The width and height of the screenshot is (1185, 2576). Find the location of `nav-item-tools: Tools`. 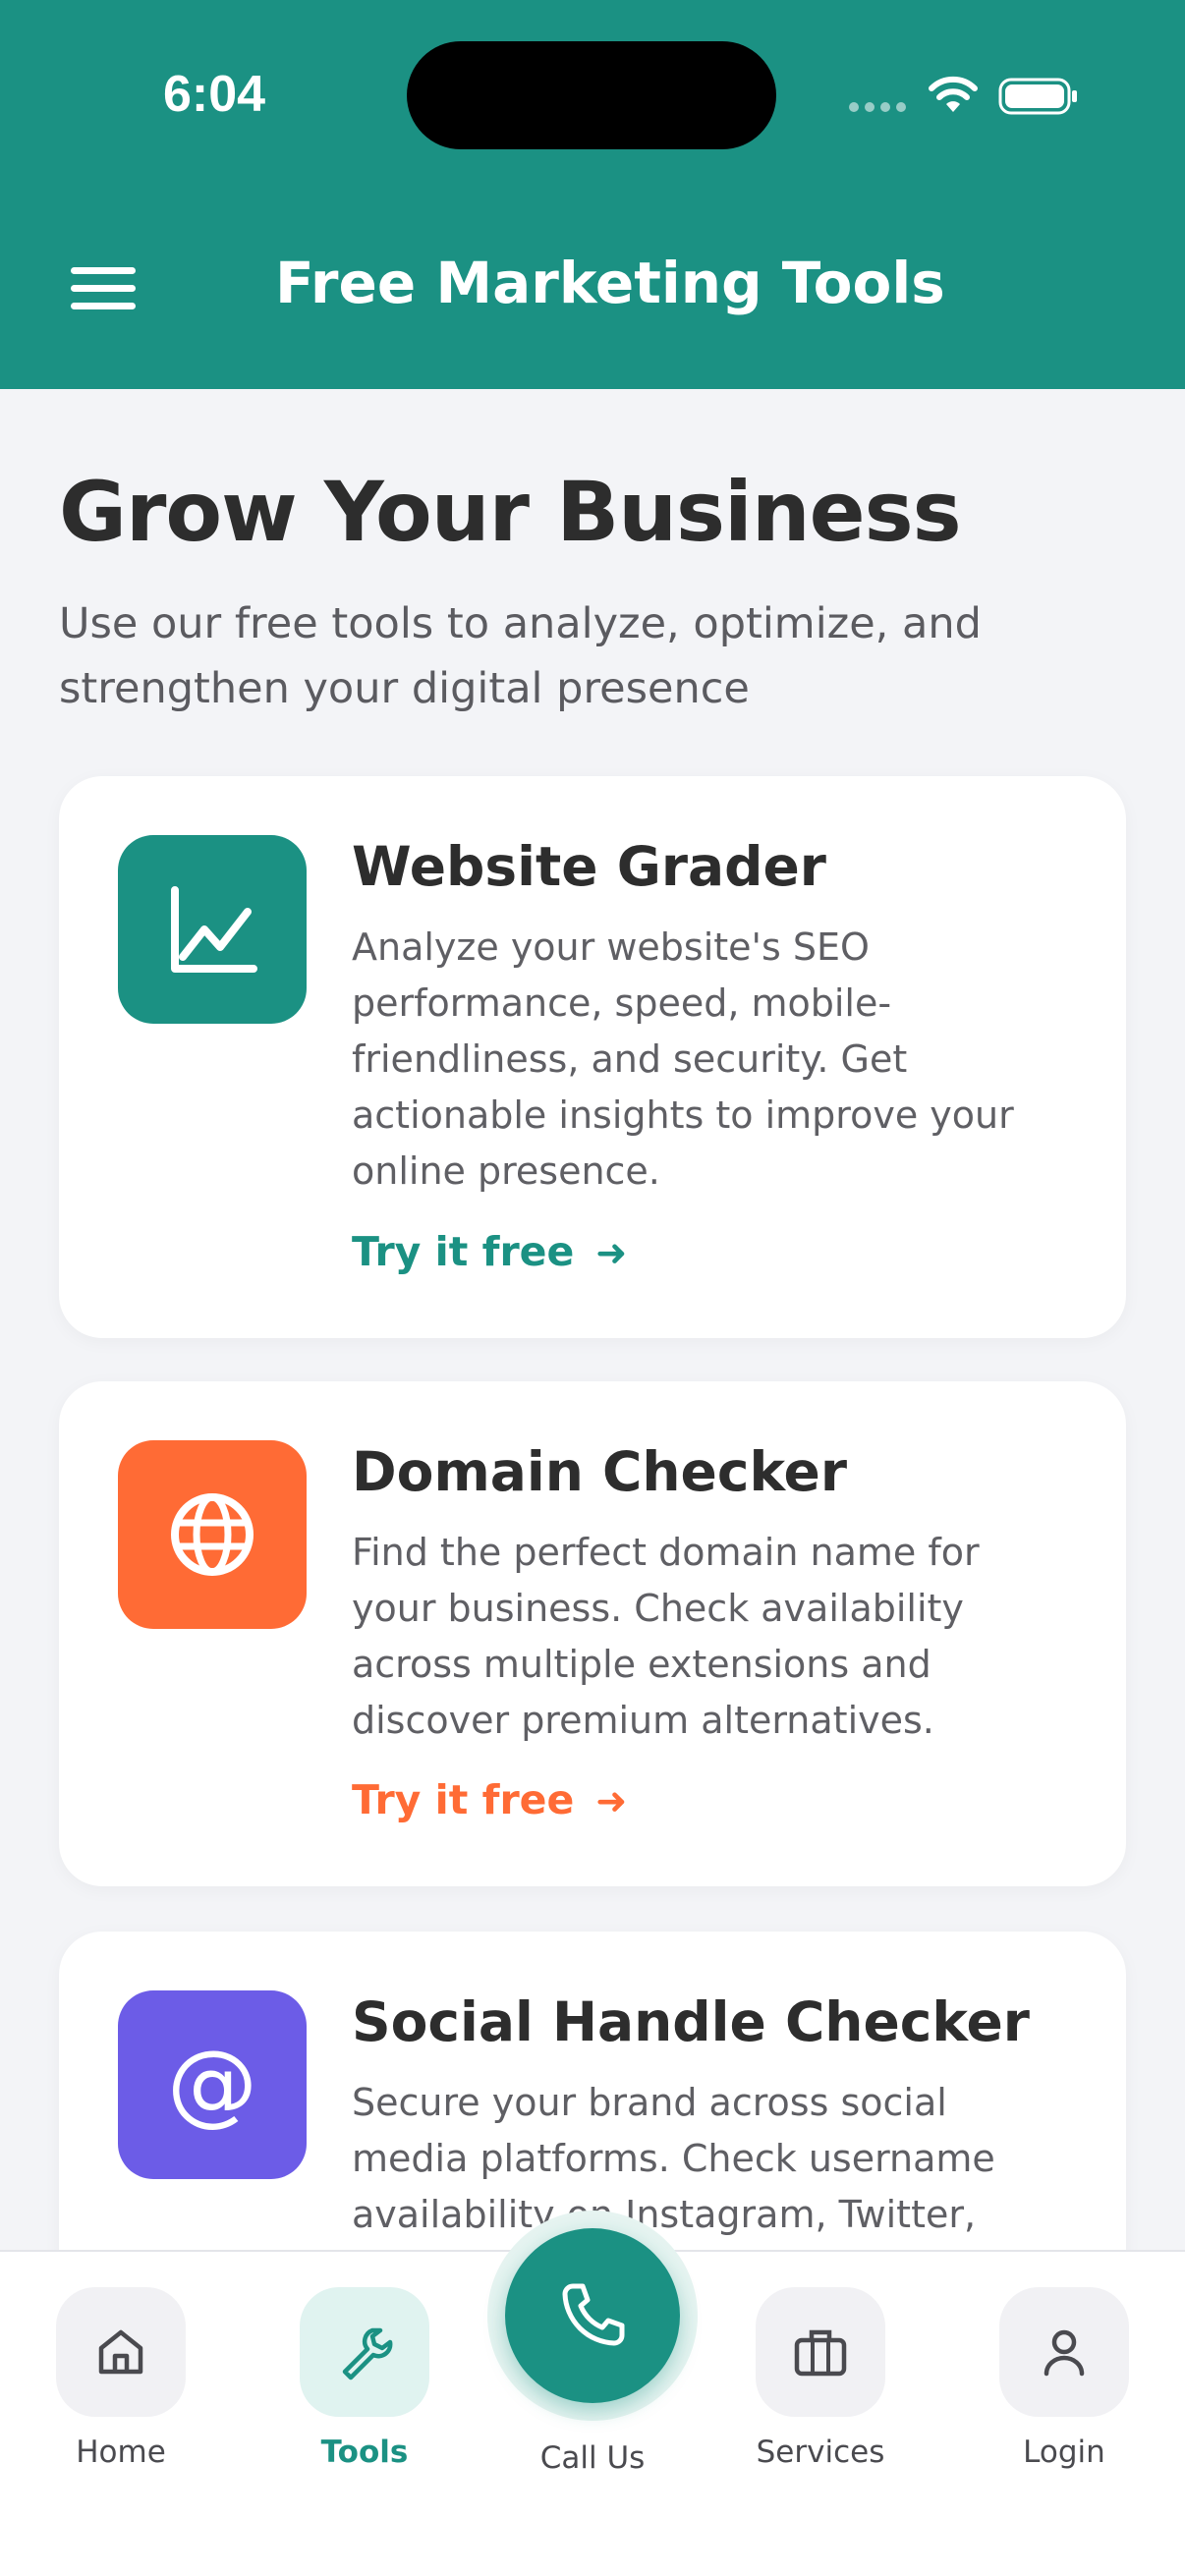

nav-item-tools: Tools is located at coordinates (365, 2378).